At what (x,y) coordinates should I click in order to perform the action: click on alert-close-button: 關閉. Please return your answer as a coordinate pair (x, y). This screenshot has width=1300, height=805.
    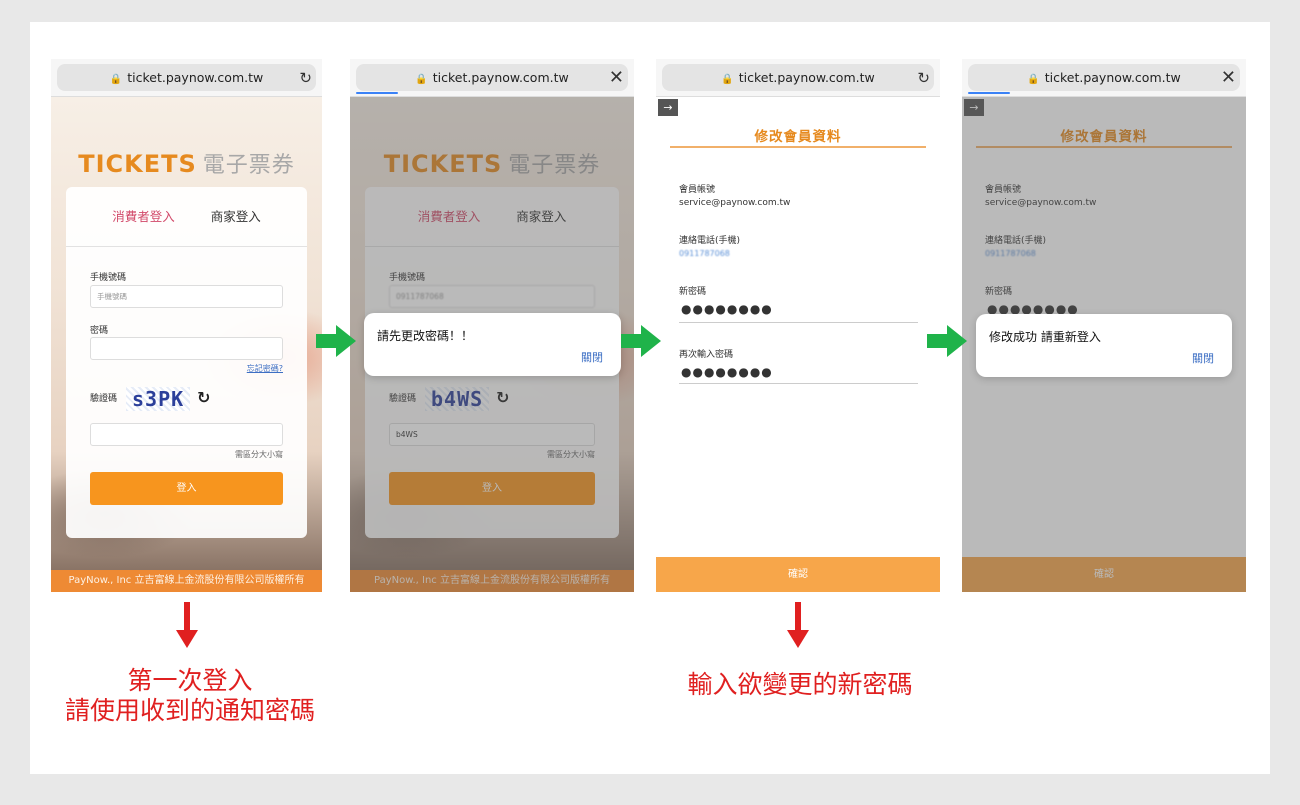
    Looking at the image, I should click on (592, 357).